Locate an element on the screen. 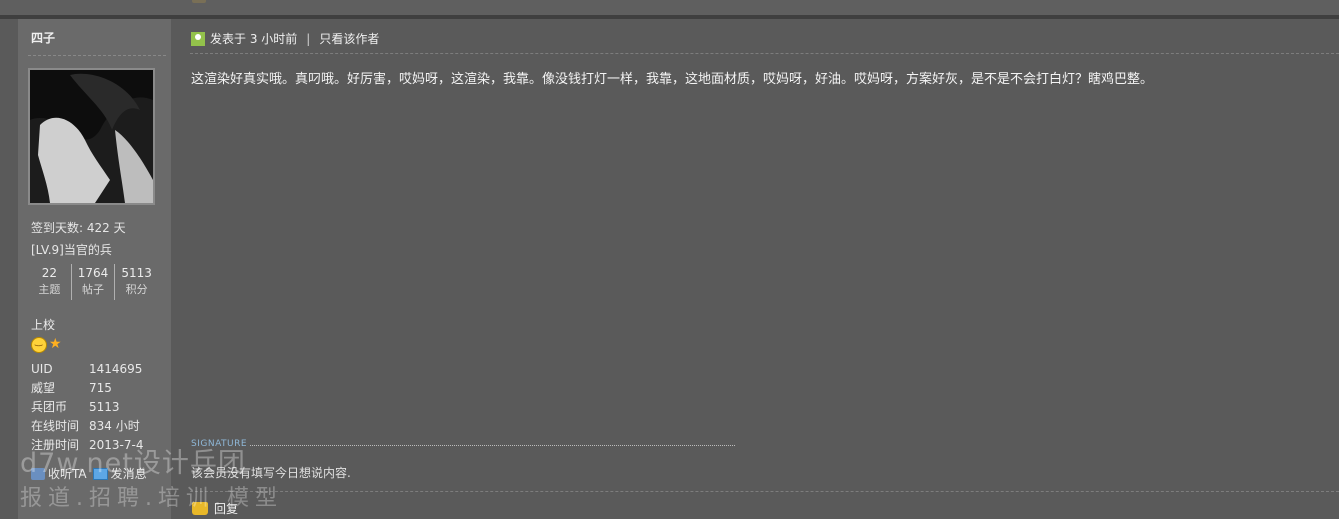 The height and width of the screenshot is (519, 1339). watermark-tagline: 报道.招聘.培训.模型 is located at coordinates (151, 498).